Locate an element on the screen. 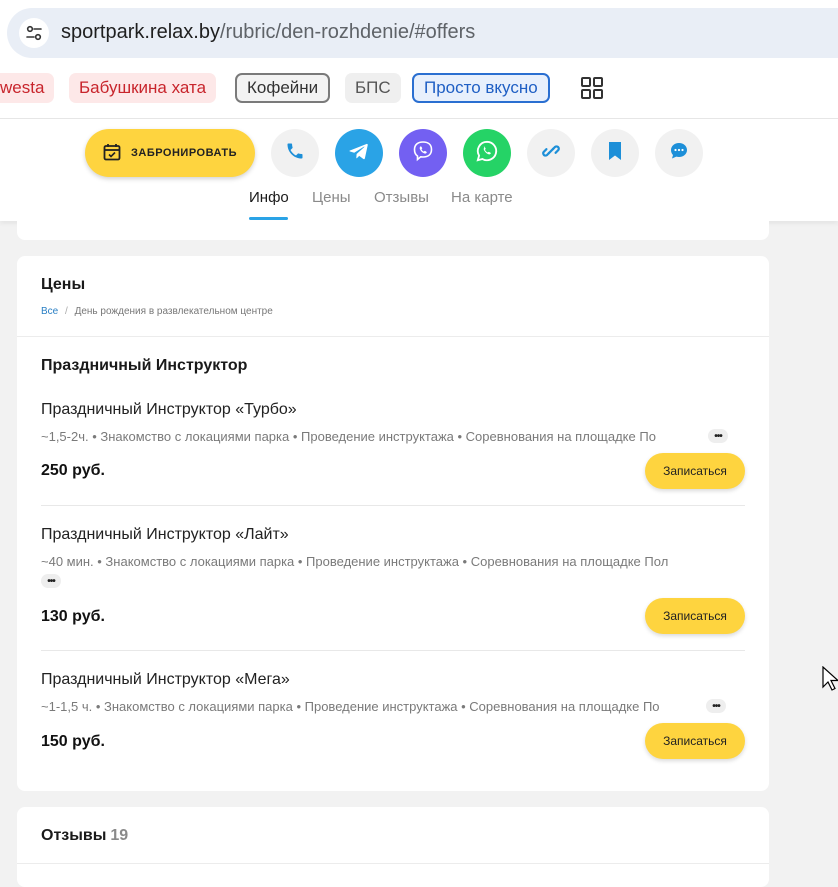 This screenshot has height=887, width=838. offer-name: Праздничный Инструктор «Лайт» is located at coordinates (165, 534).